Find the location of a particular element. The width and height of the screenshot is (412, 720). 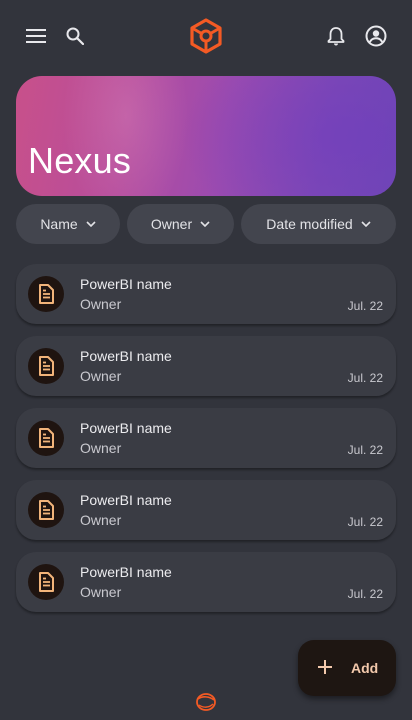

bell-icon is located at coordinates (336, 36).